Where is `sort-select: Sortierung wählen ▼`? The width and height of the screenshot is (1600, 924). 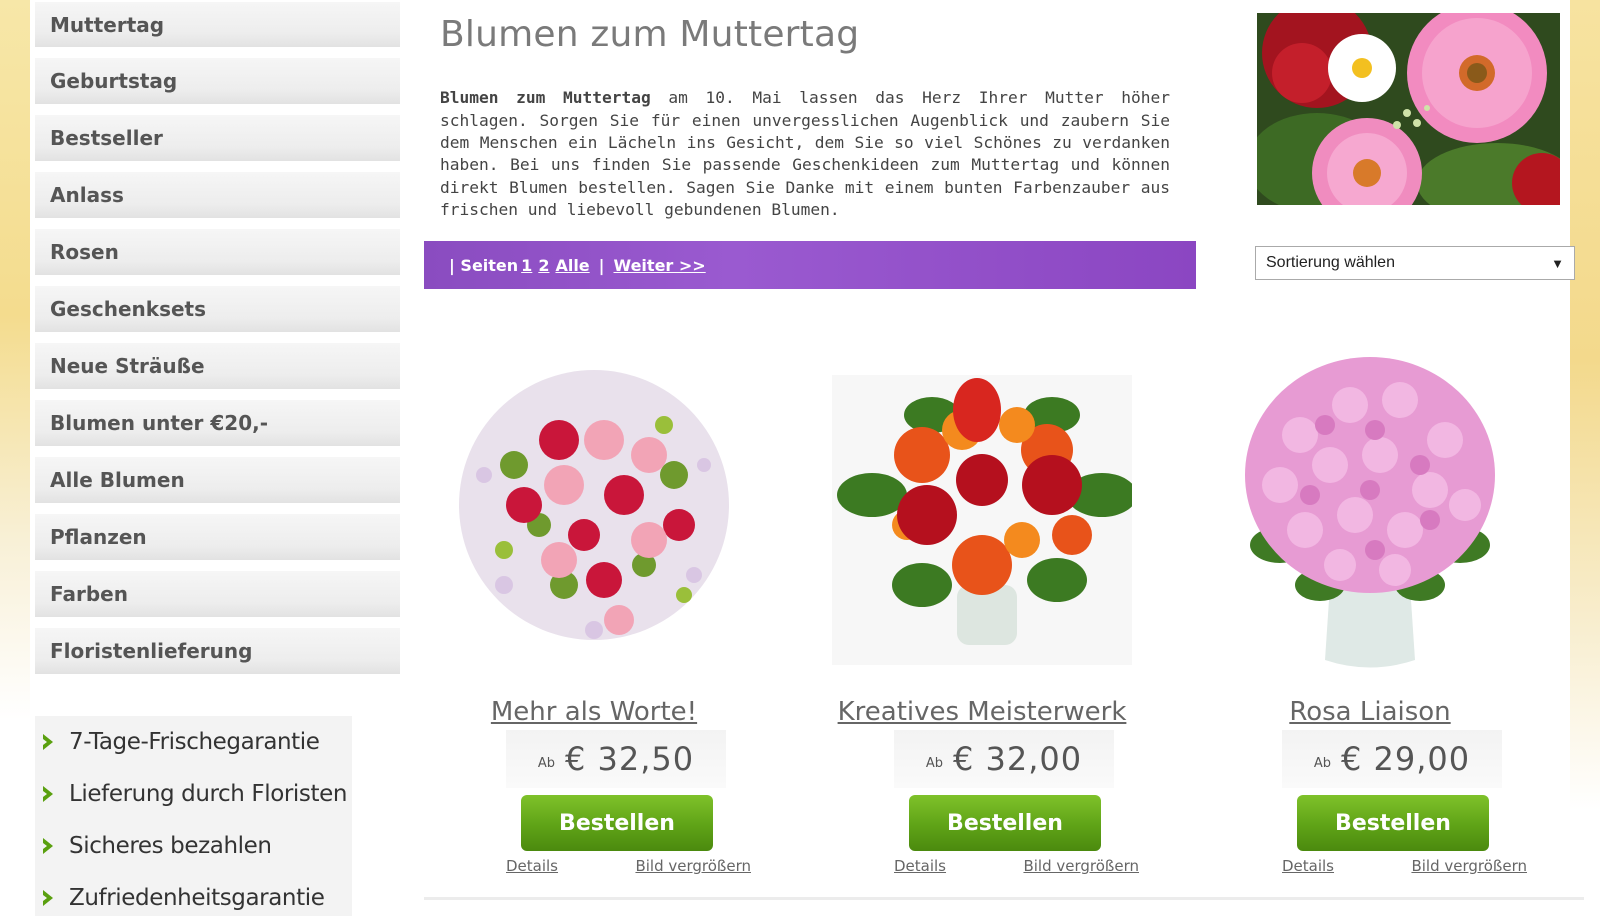
sort-select: Sortierung wählen ▼ is located at coordinates (1415, 263).